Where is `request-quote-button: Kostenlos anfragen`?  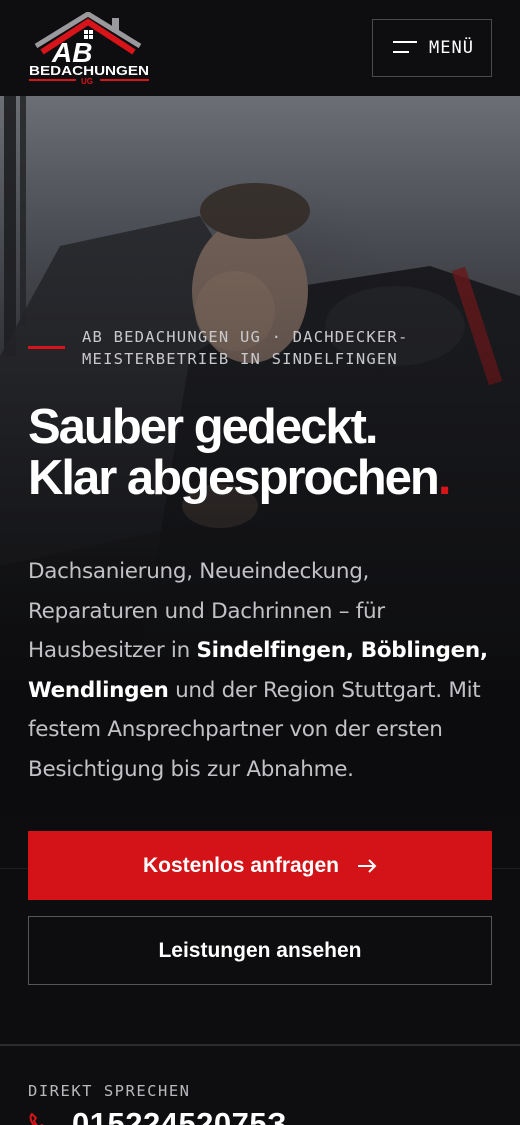 request-quote-button: Kostenlos anfragen is located at coordinates (260, 865).